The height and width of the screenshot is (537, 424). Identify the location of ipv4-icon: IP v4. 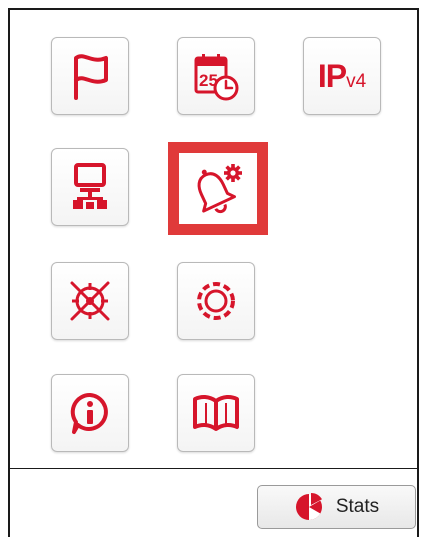
(342, 76).